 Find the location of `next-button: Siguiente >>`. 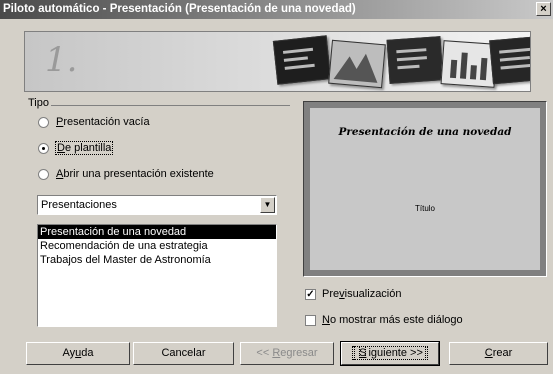

next-button: Siguiente >> is located at coordinates (390, 353).